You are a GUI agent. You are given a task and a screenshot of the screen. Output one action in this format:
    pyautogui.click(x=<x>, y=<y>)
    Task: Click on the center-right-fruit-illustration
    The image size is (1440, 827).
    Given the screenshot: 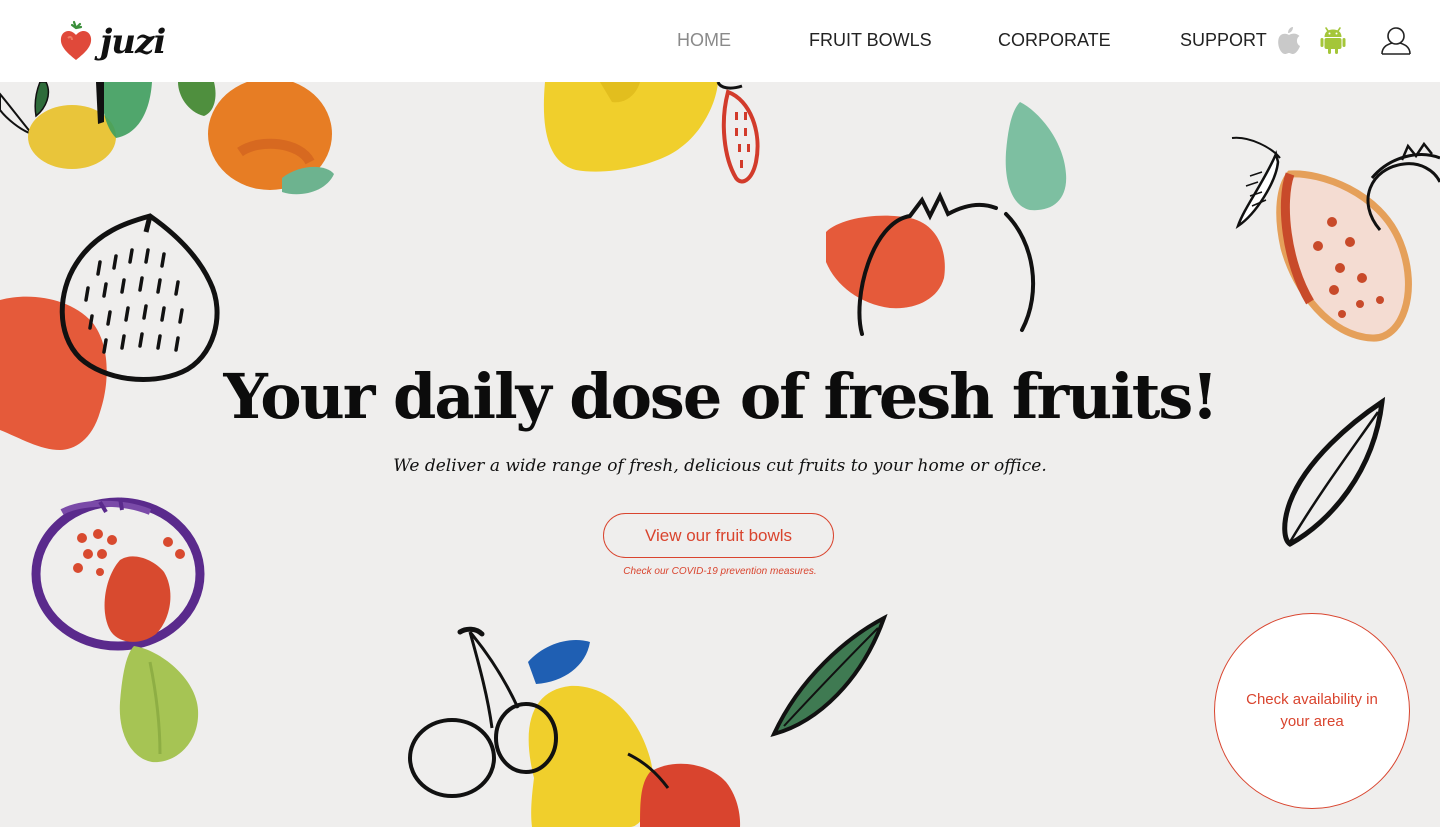 What is the action you would take?
    pyautogui.click(x=946, y=219)
    